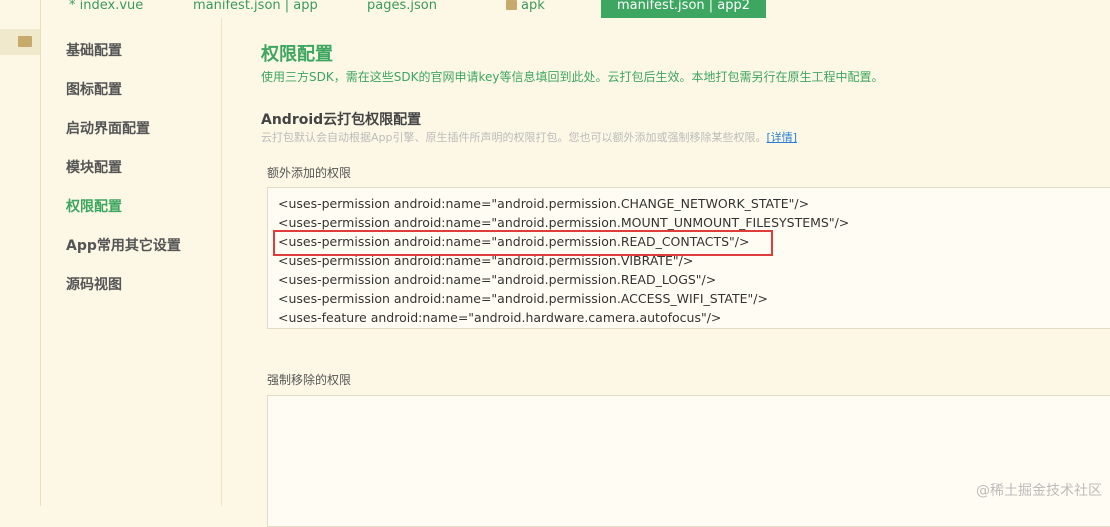 The image size is (1110, 527). What do you see at coordinates (402, 9) in the screenshot?
I see `tab-pages-json: pages.json` at bounding box center [402, 9].